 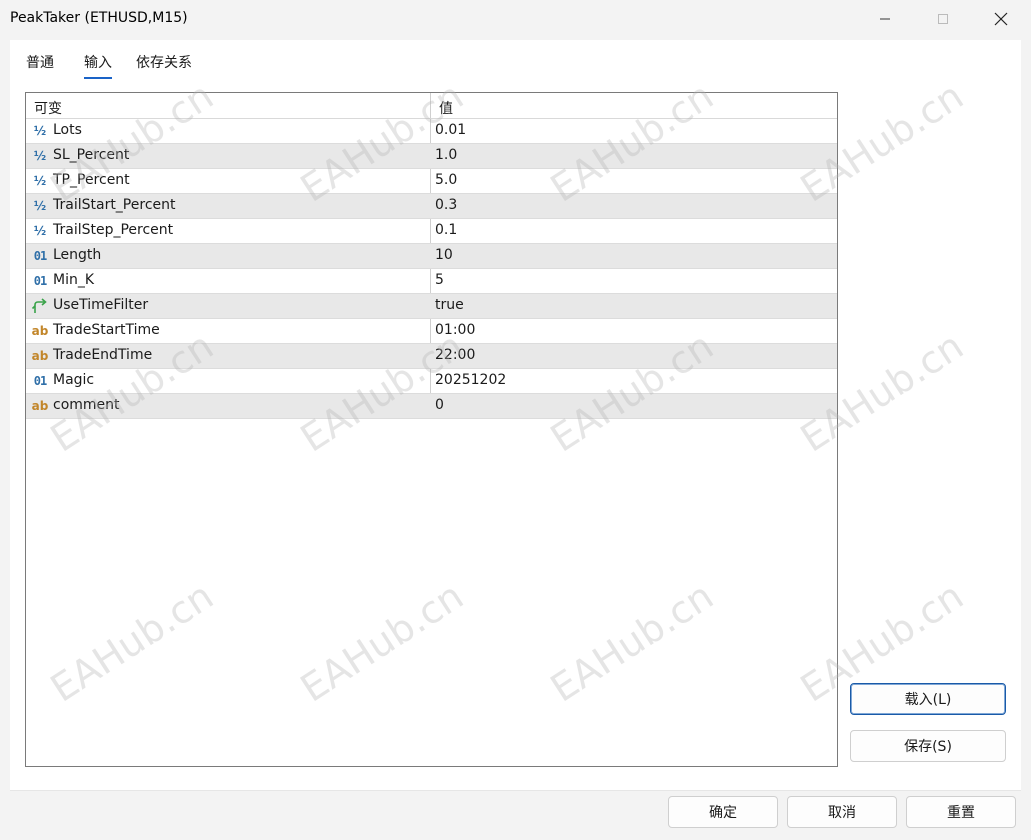 I want to click on minimize-icon, so click(x=885, y=19).